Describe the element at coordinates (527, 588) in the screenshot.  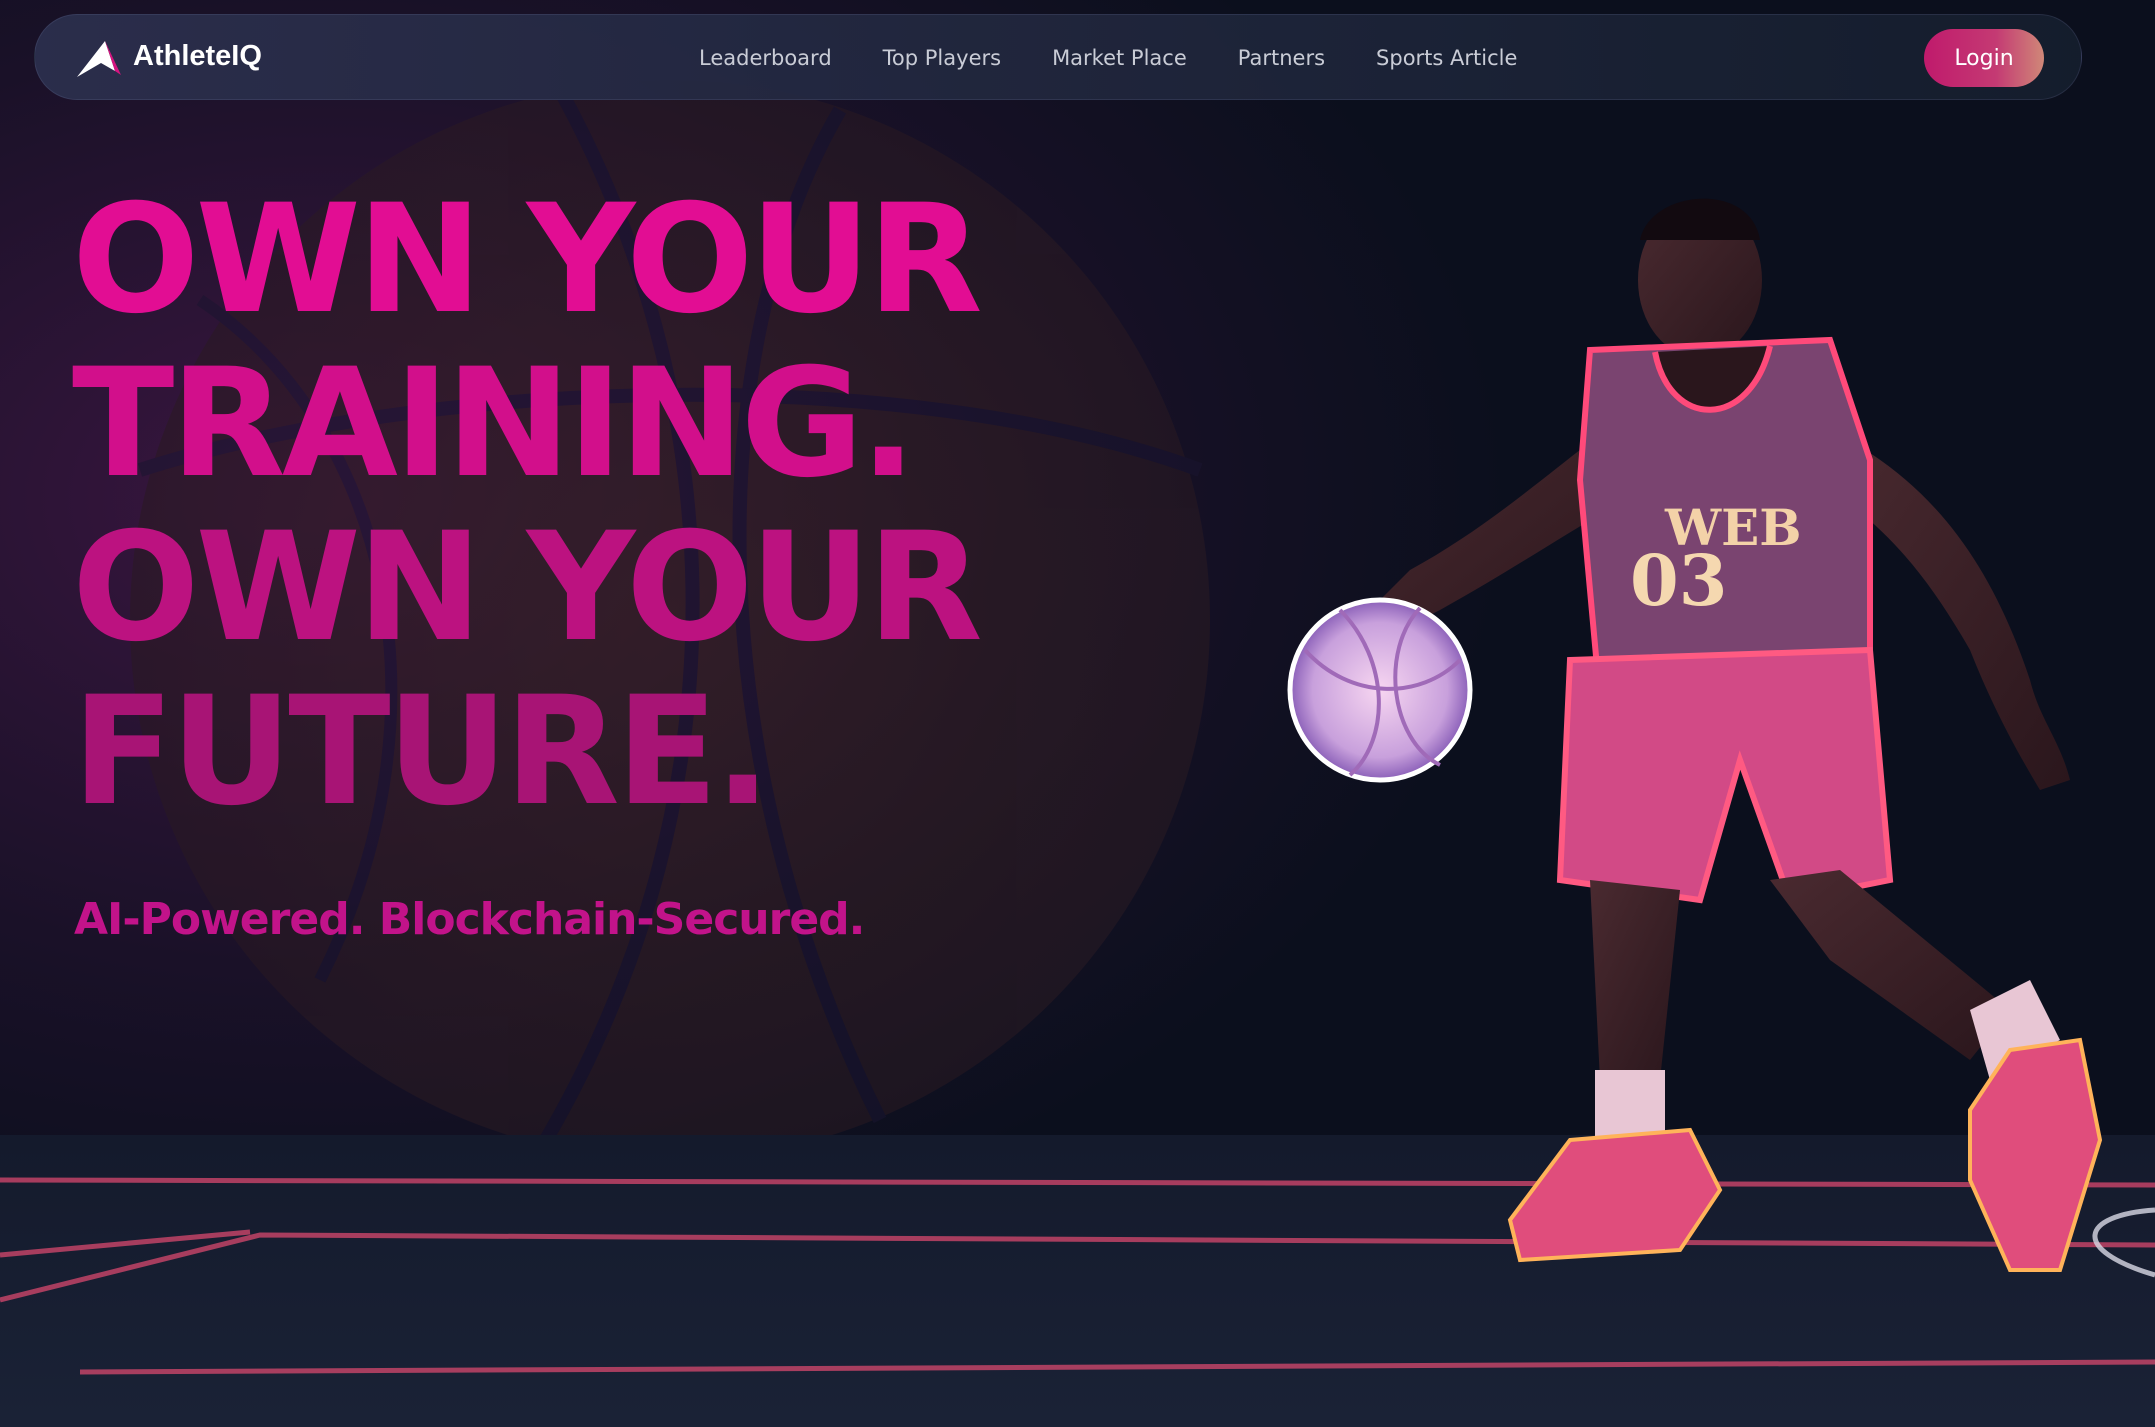
I see `headline-line-3: OWN YOUR` at that location.